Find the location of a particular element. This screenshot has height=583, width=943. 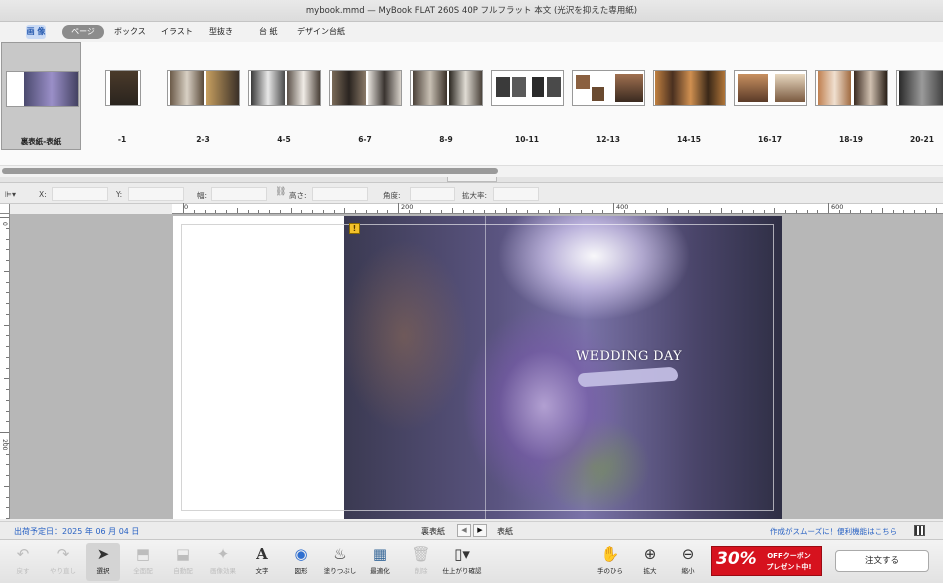

hand-icon: ✋ is located at coordinates (610, 554).